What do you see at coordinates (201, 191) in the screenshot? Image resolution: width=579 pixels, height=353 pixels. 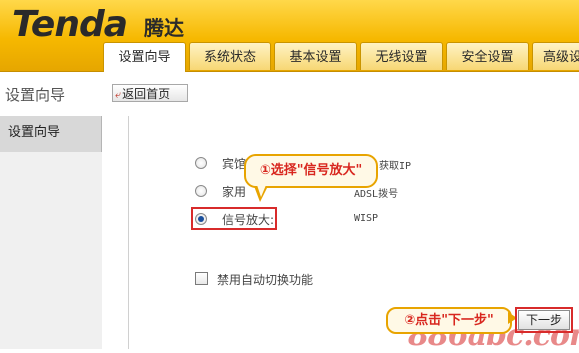 I see `radio-home` at bounding box center [201, 191].